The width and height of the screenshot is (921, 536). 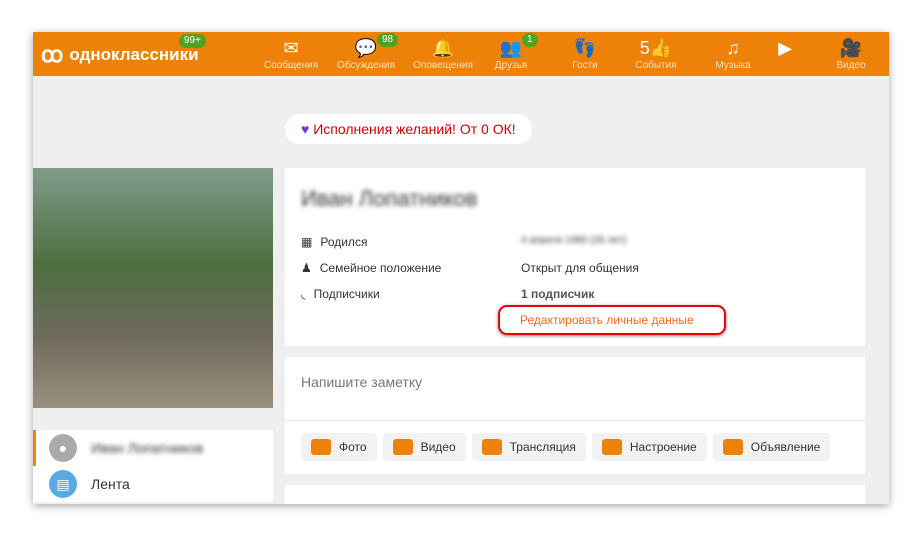 What do you see at coordinates (134, 54) in the screenshot?
I see `logo-text: одноклассники` at bounding box center [134, 54].